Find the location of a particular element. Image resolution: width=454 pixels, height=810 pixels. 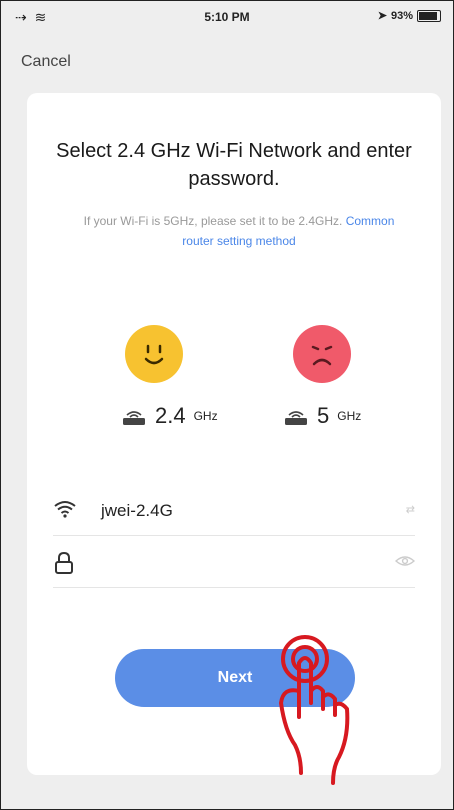

band-2-4ghz: 2.4 GHz is located at coordinates (169, 416).